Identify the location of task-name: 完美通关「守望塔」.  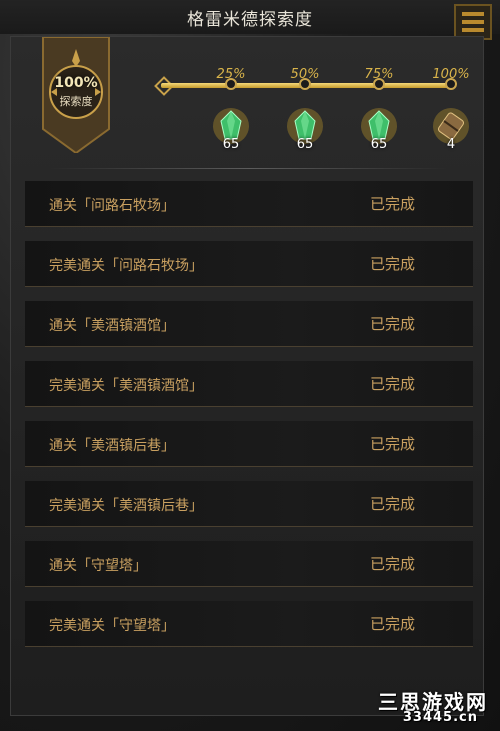
(112, 626).